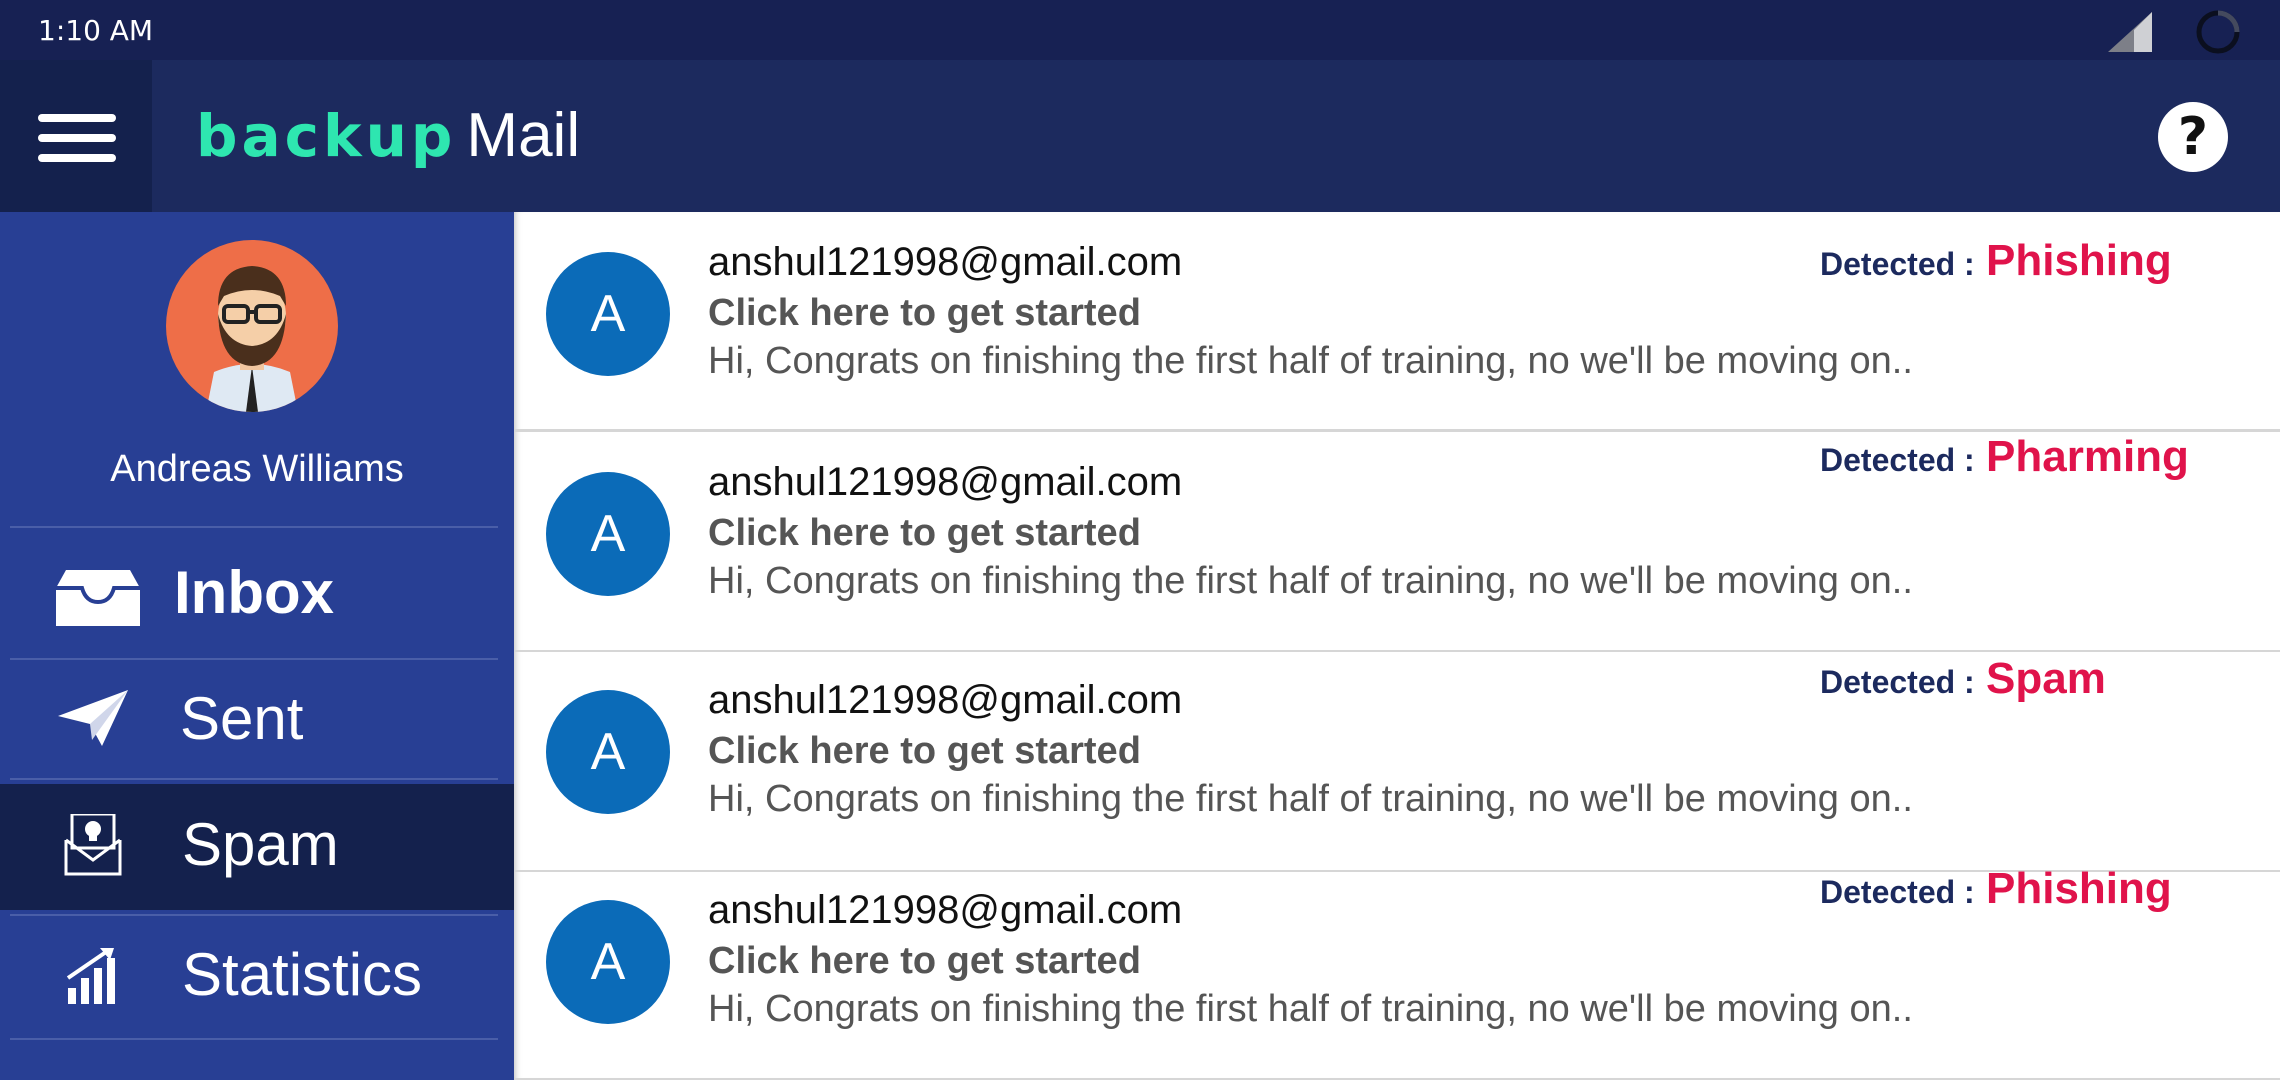 This screenshot has height=1080, width=2280. I want to click on nav-item-spam: Spam, so click(257, 847).